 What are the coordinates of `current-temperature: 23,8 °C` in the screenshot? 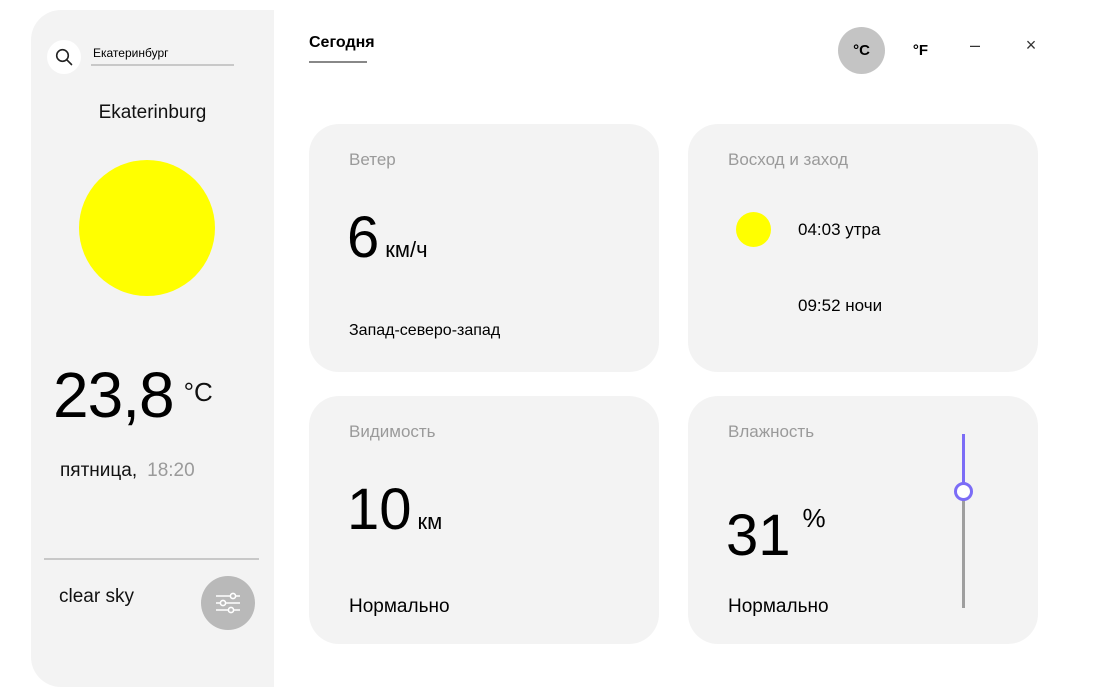 It's located at (133, 395).